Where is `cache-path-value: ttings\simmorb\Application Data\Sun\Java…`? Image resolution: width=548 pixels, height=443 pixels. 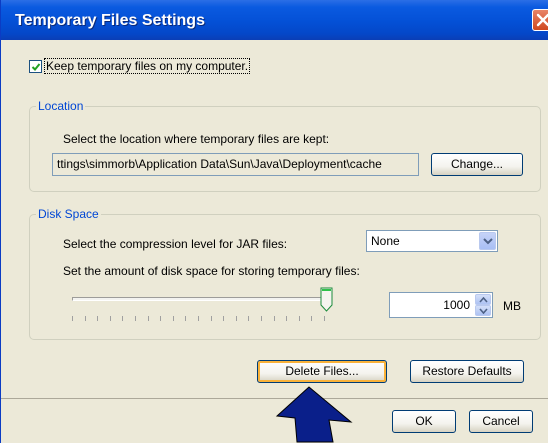
cache-path-value: ttings\simmorb\Application Data\Sun\Java… is located at coordinates (219, 164).